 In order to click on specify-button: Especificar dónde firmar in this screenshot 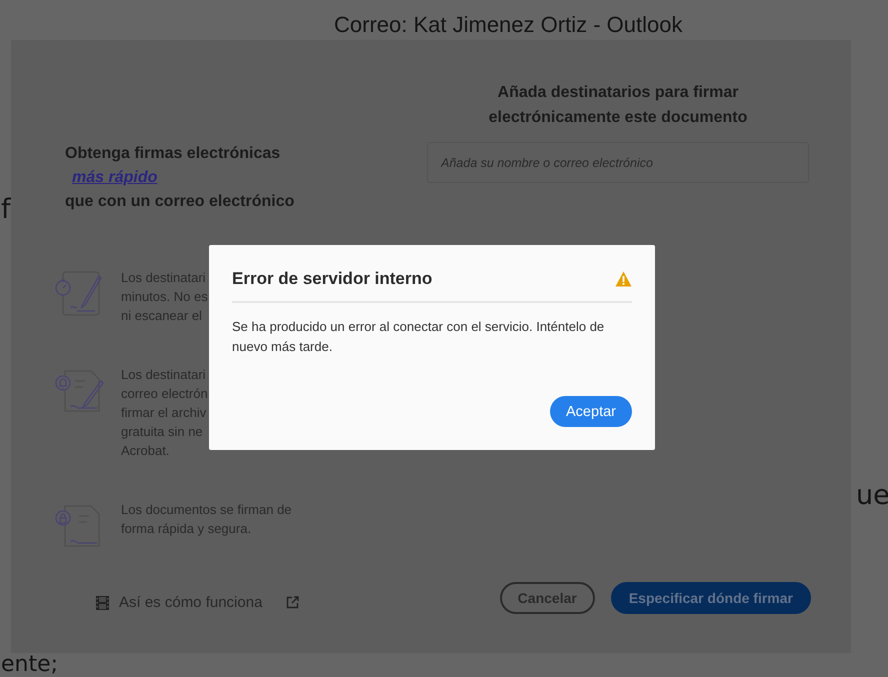, I will do `click(710, 598)`.